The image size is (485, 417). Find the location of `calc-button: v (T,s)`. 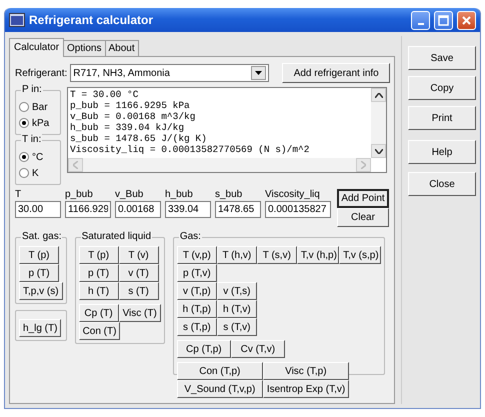

calc-button: v (T,s) is located at coordinates (236, 291).